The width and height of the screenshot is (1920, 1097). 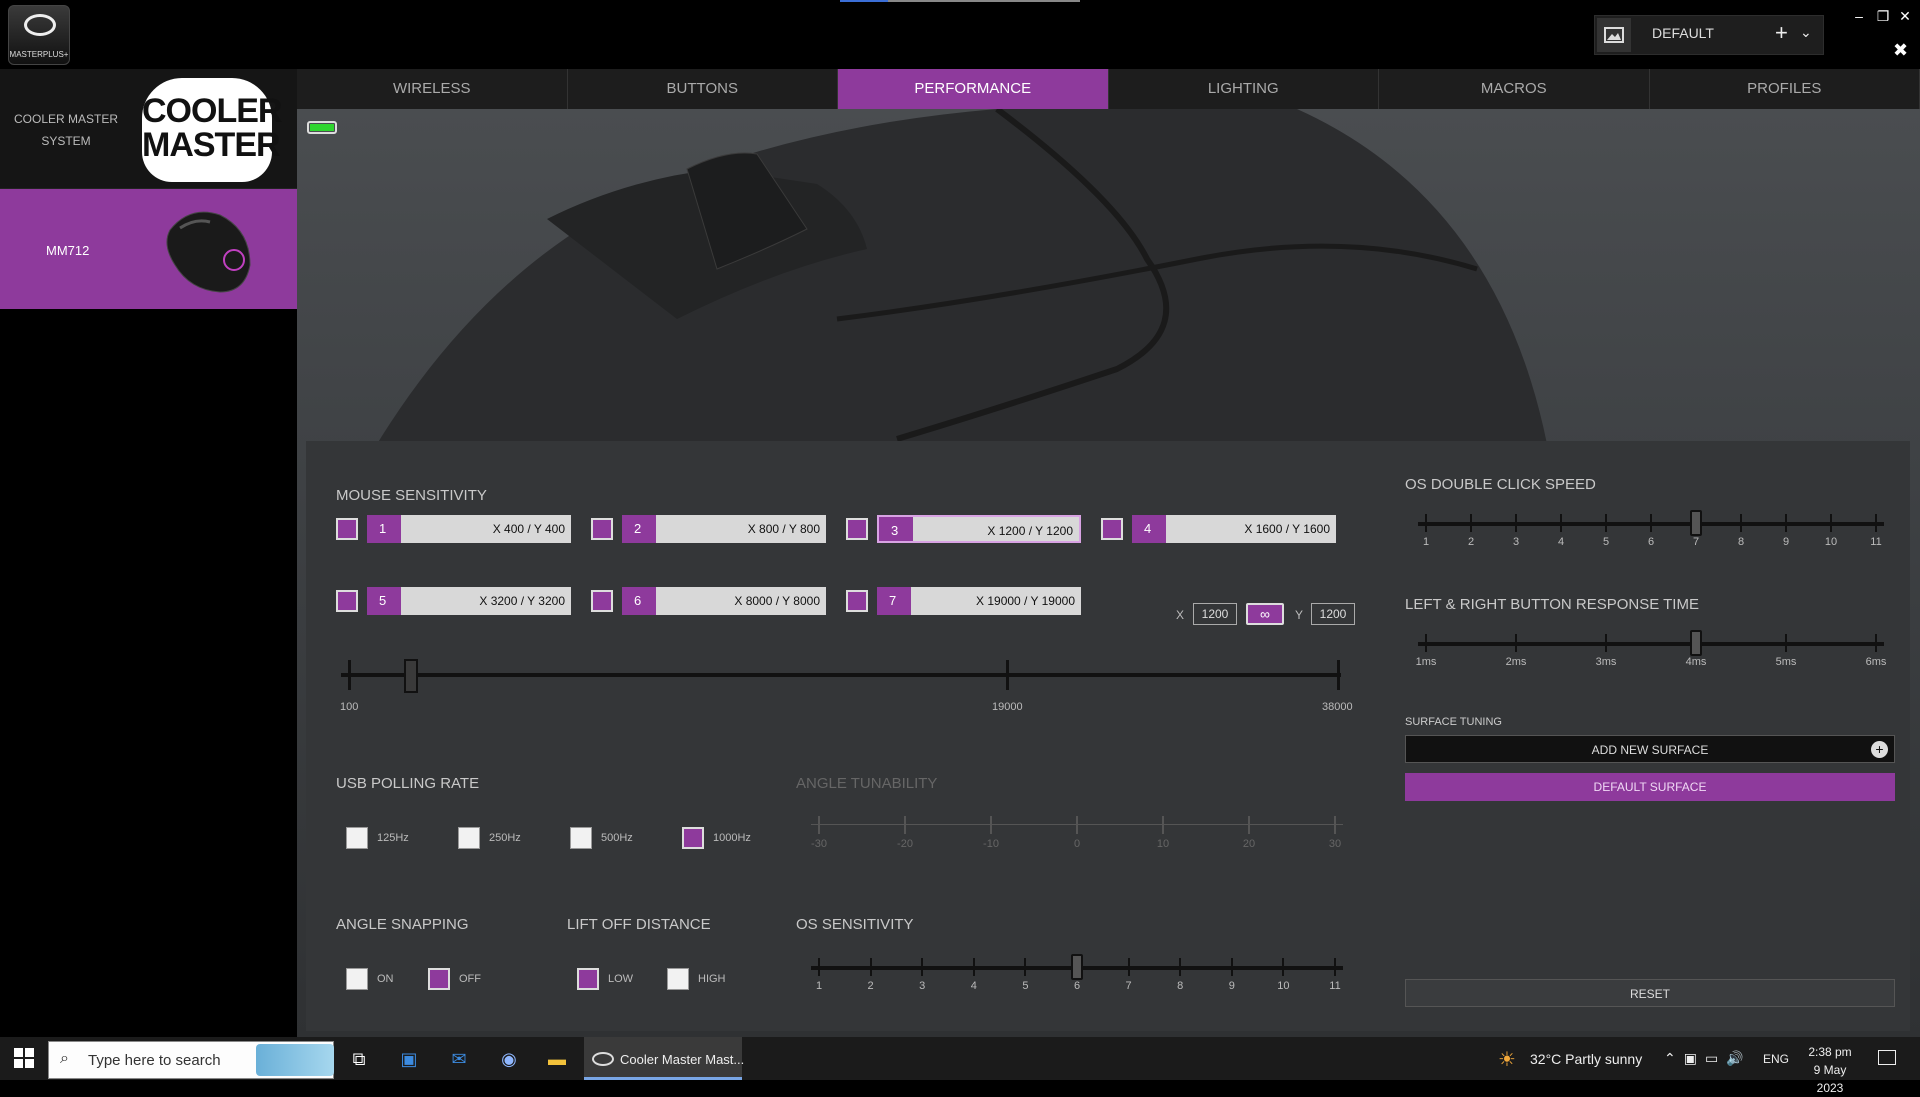 What do you see at coordinates (979, 601) in the screenshot?
I see `dpi-preset-7: 7X 19000 / Y 19000` at bounding box center [979, 601].